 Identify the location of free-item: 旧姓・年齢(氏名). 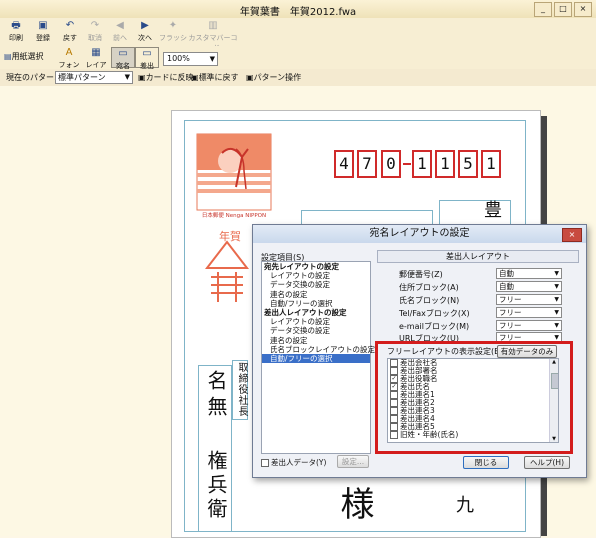
(473, 435).